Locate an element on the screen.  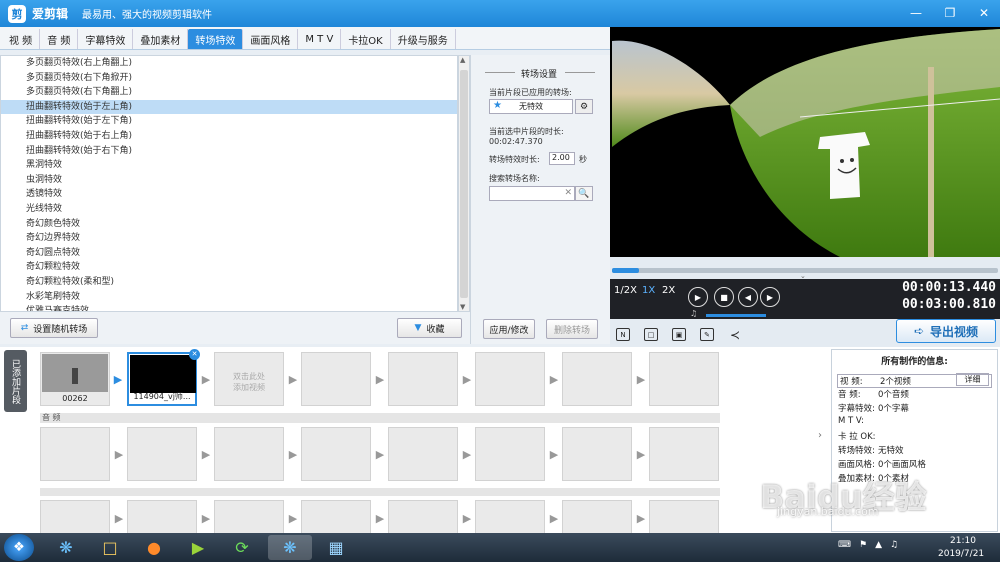
effect-list-item: 扭曲翻转特效(始于右上角) is located at coordinates (229, 136).